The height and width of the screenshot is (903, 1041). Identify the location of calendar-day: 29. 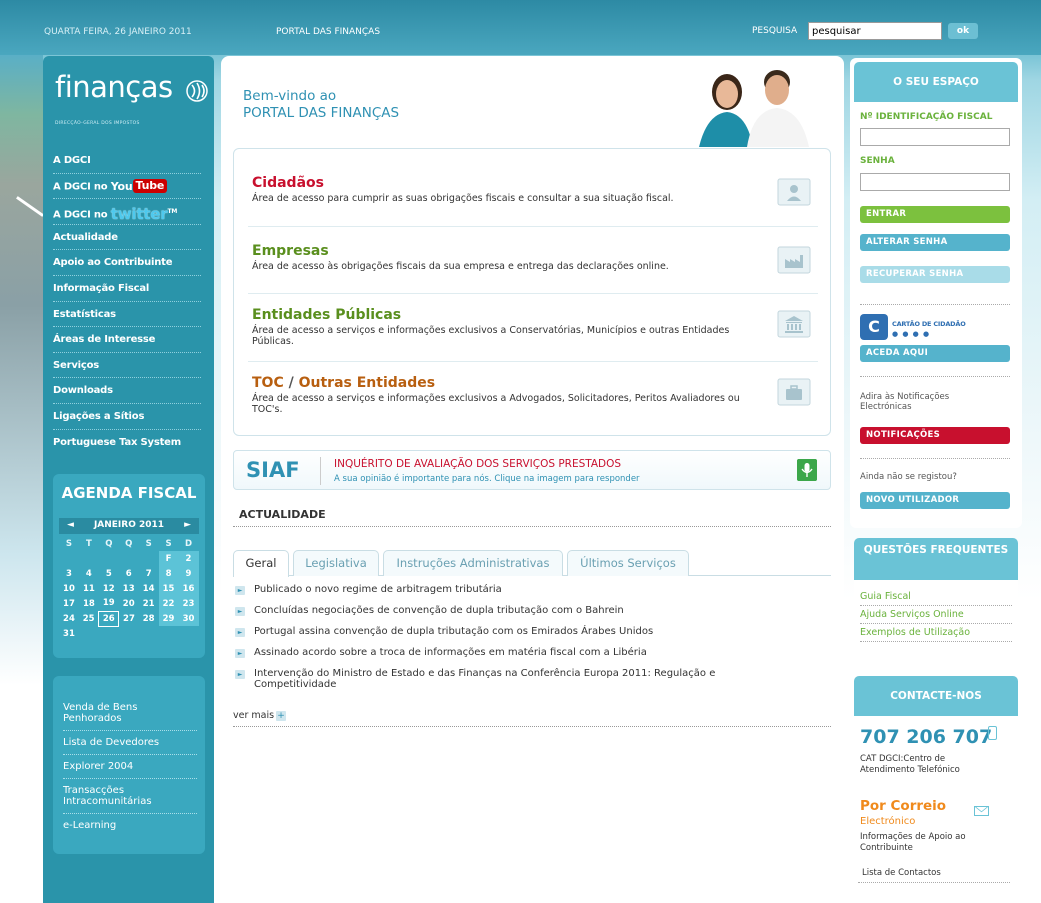
(168, 618).